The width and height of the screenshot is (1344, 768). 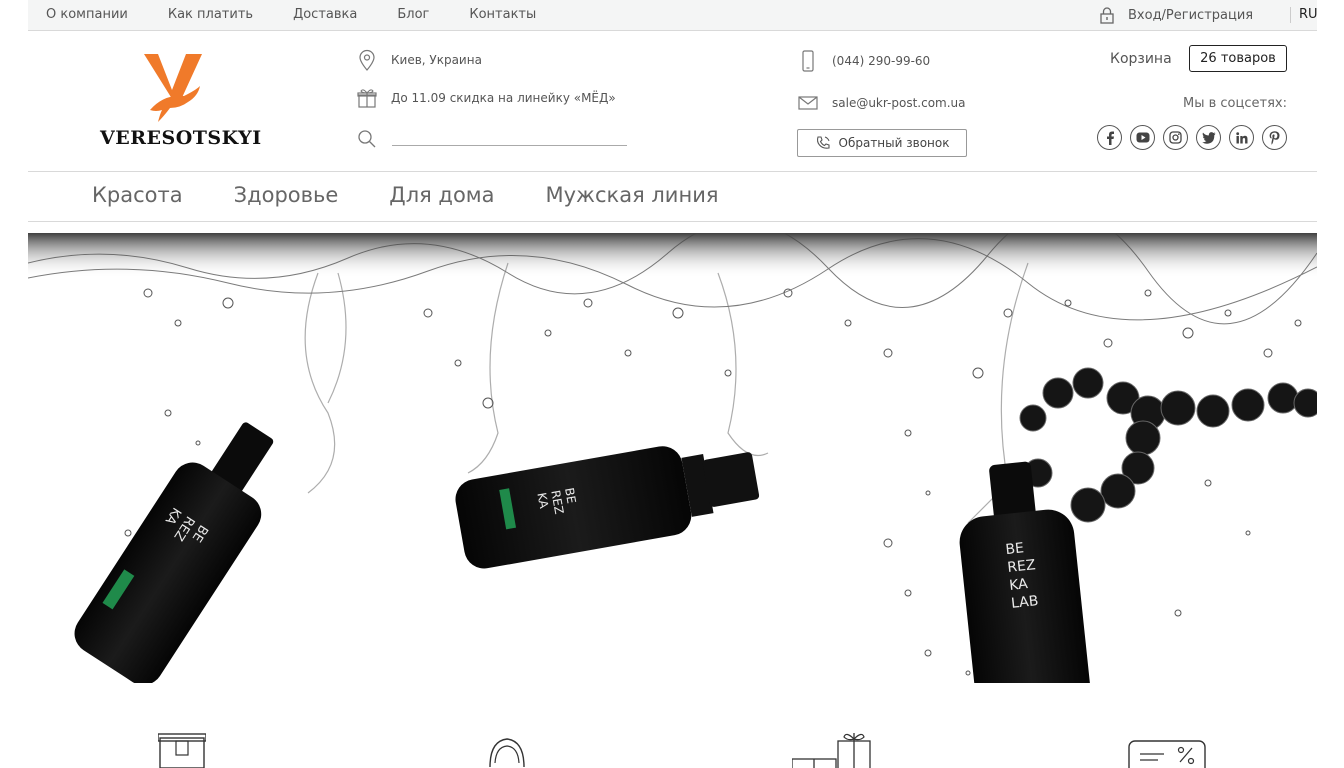 What do you see at coordinates (1141, 59) in the screenshot?
I see `cart-label: Корзина` at bounding box center [1141, 59].